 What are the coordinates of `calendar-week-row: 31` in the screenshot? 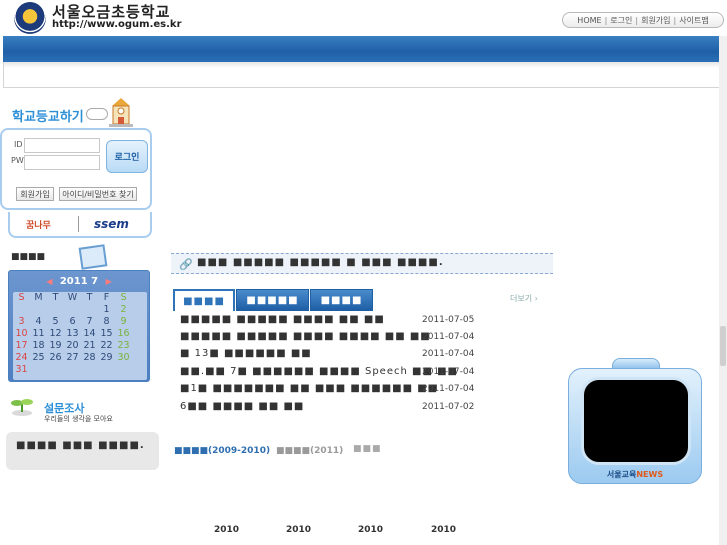 It's located at (80, 370).